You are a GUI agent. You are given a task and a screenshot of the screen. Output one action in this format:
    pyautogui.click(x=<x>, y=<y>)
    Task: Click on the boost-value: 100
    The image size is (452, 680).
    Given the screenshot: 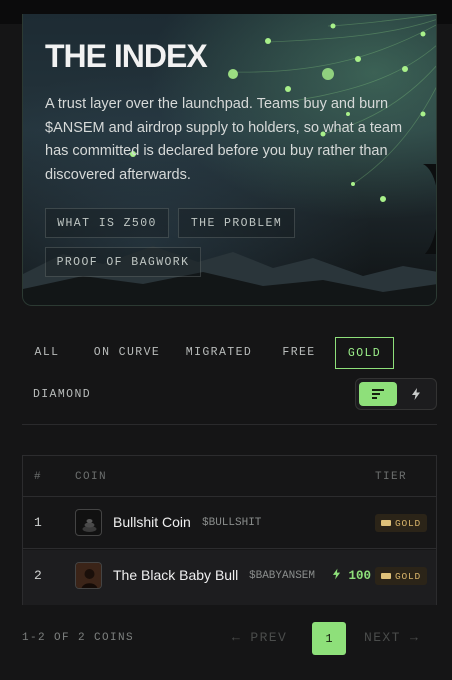 What is the action you would take?
    pyautogui.click(x=351, y=575)
    